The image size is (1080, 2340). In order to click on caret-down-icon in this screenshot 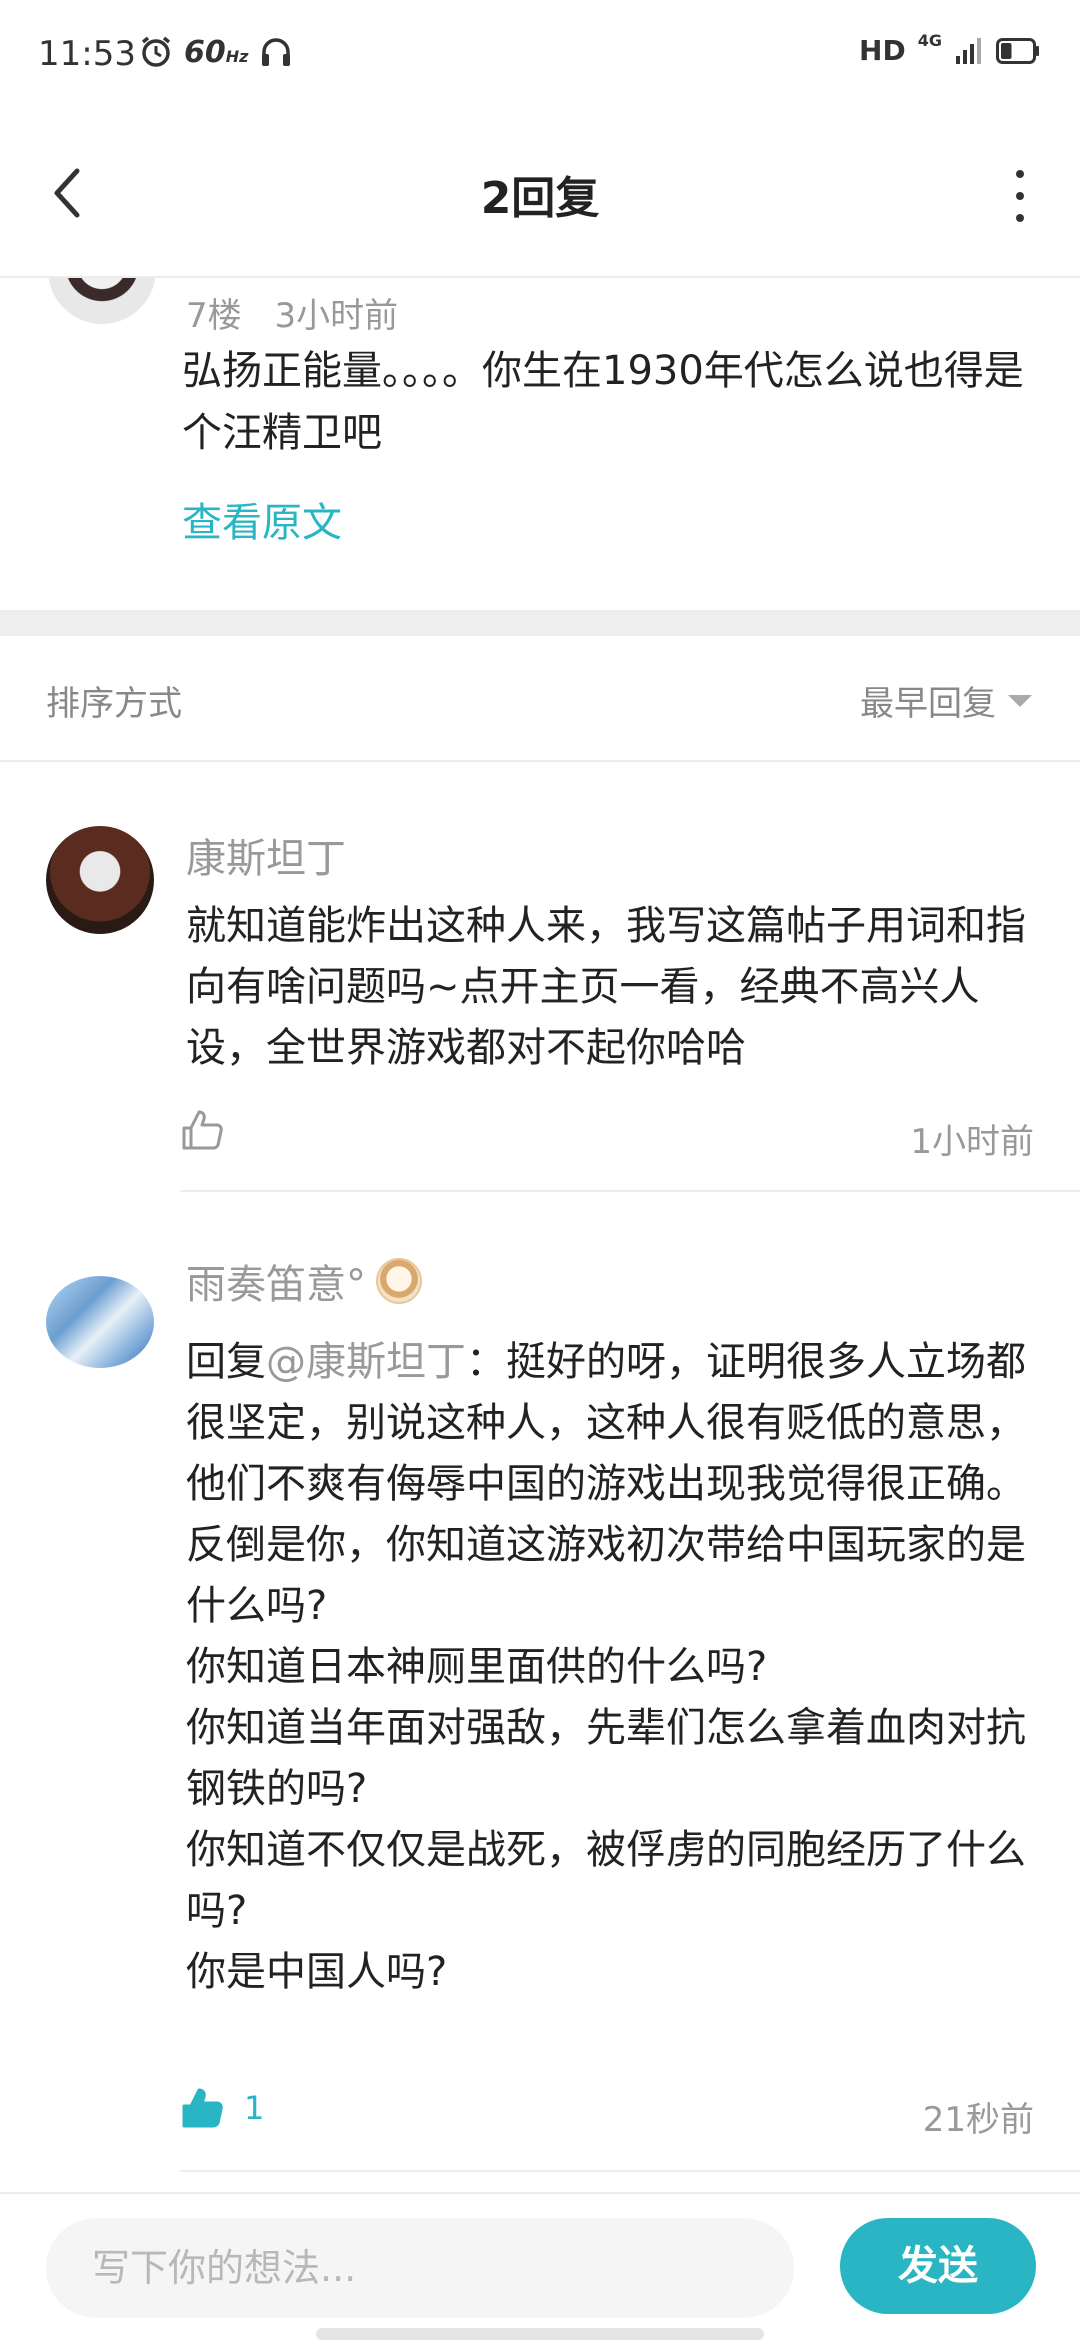, I will do `click(1020, 700)`.